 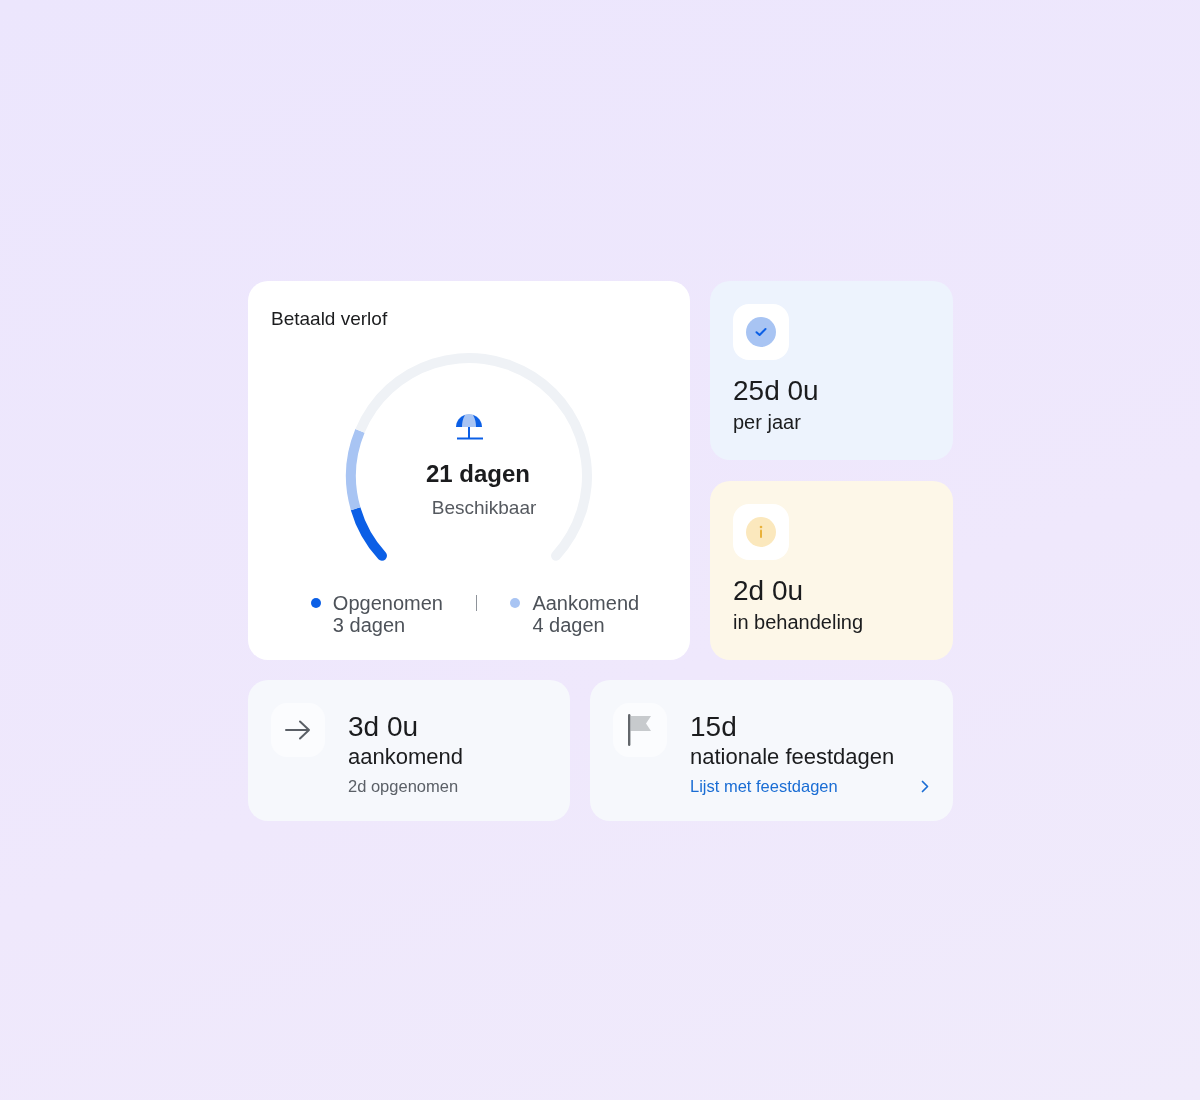 I want to click on stat-value: 15d, so click(x=713, y=727).